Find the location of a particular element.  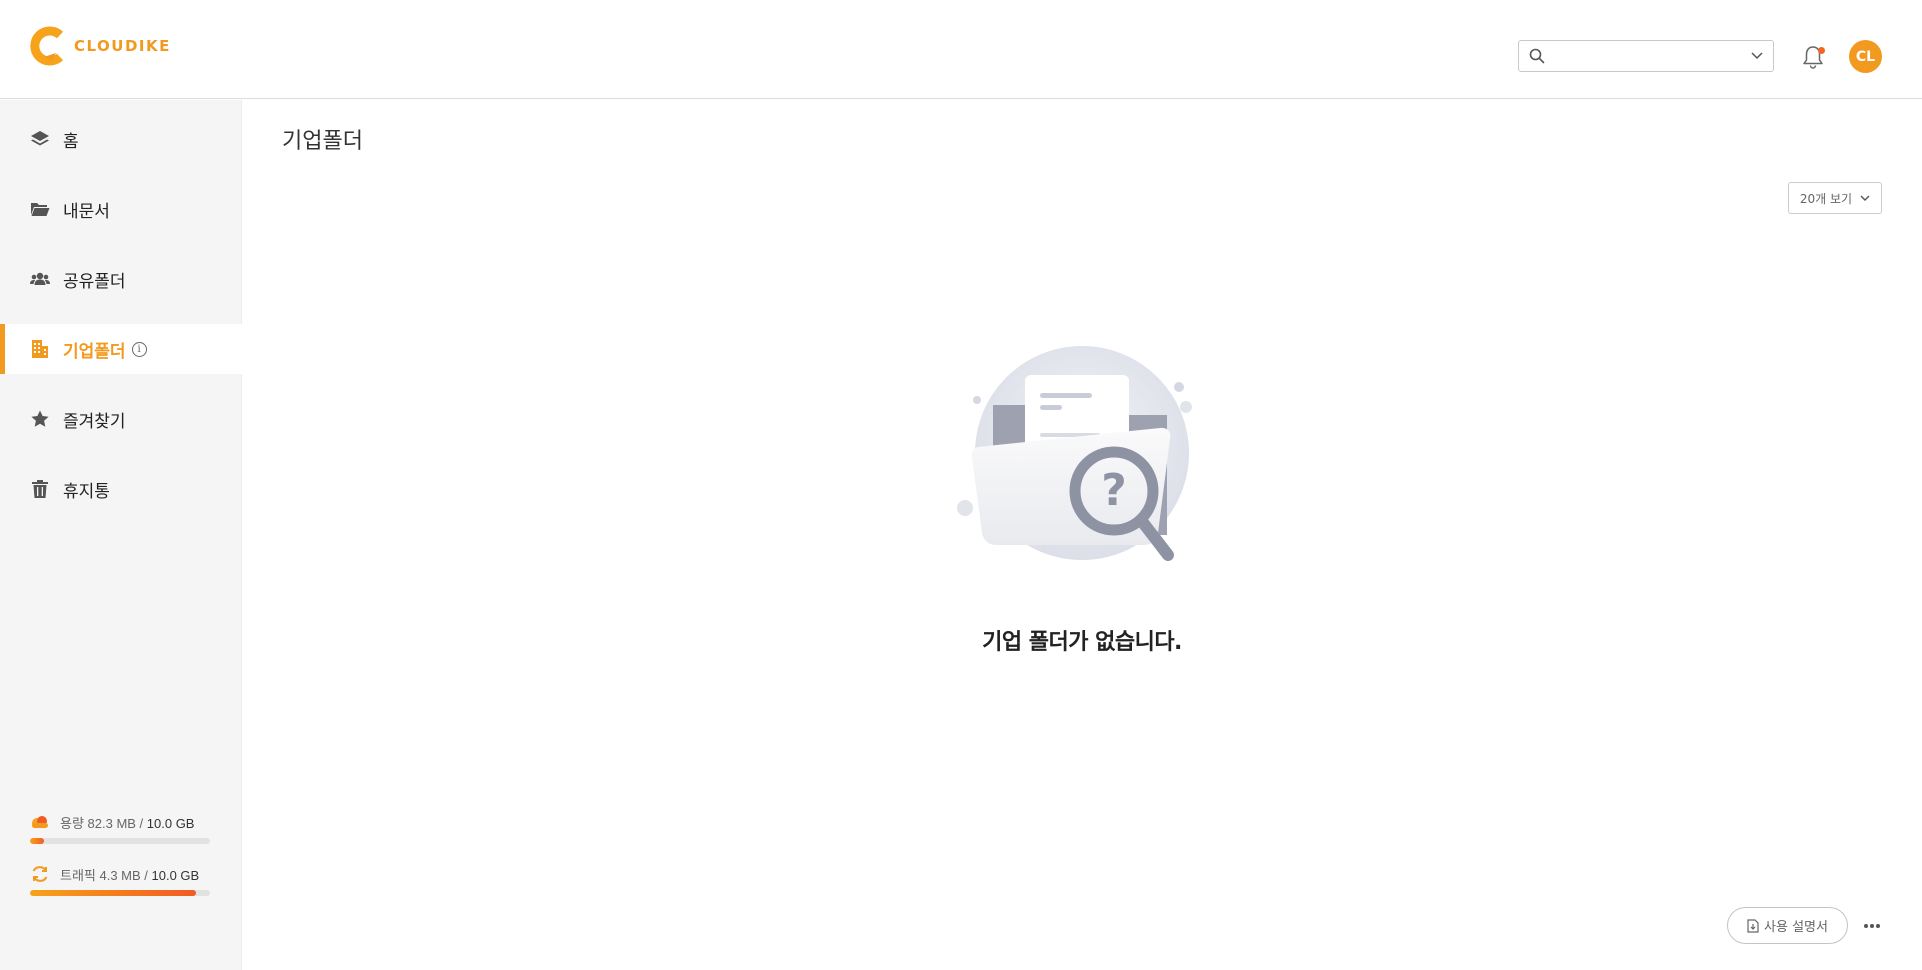

more-horizontal-icon is located at coordinates (1872, 926).